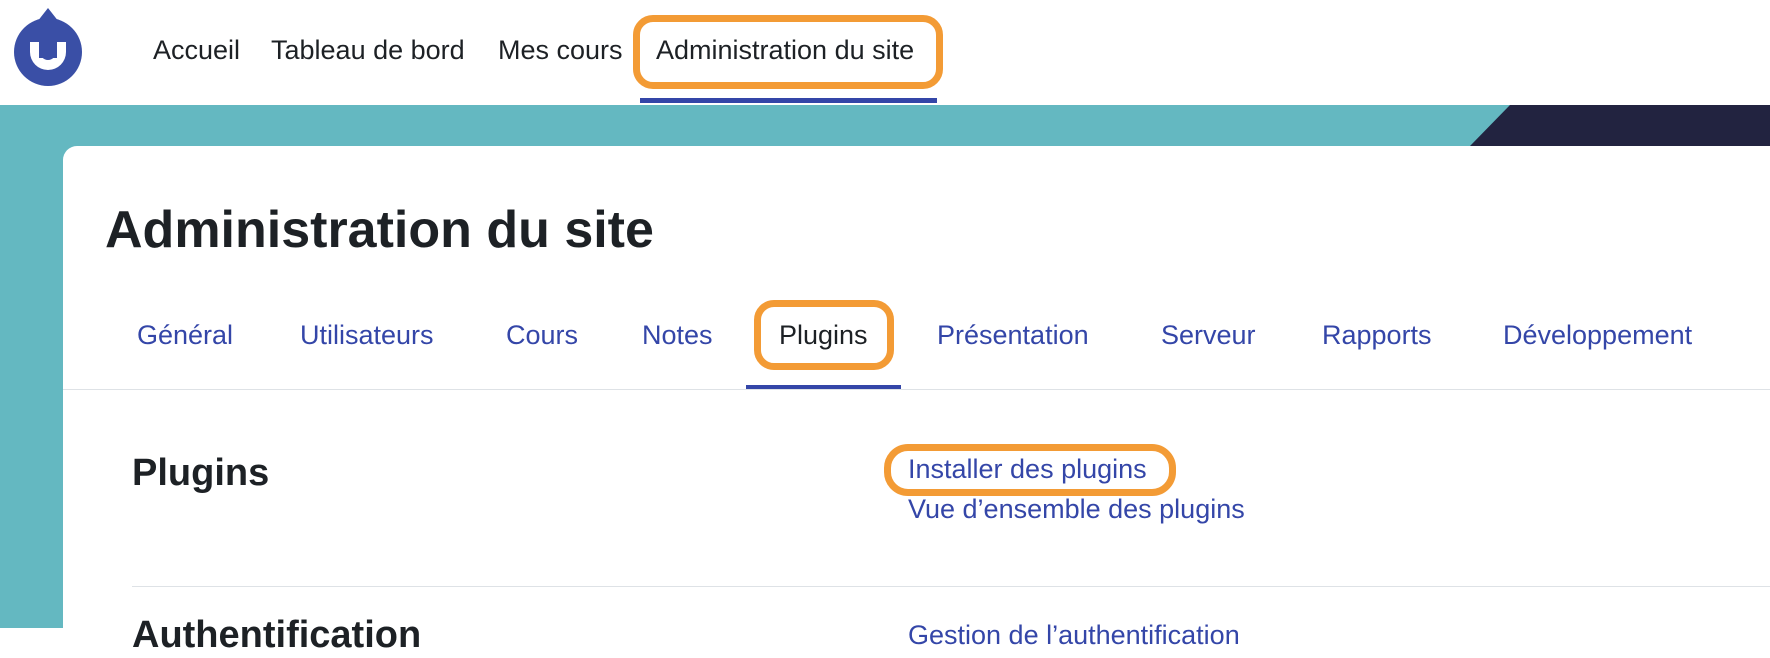  What do you see at coordinates (367, 335) in the screenshot?
I see `tab-utilisateurs: Utilisateurs` at bounding box center [367, 335].